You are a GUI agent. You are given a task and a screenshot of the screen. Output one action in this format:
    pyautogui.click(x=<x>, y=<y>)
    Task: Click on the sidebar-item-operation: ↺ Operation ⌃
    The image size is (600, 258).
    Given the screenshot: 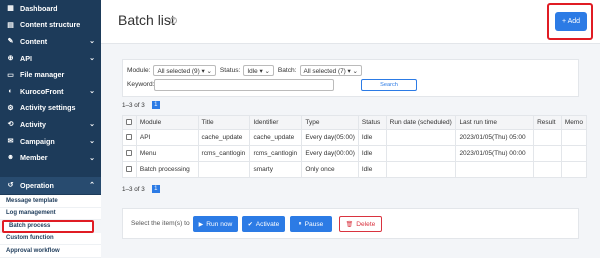 What is the action you would take?
    pyautogui.click(x=50, y=185)
    